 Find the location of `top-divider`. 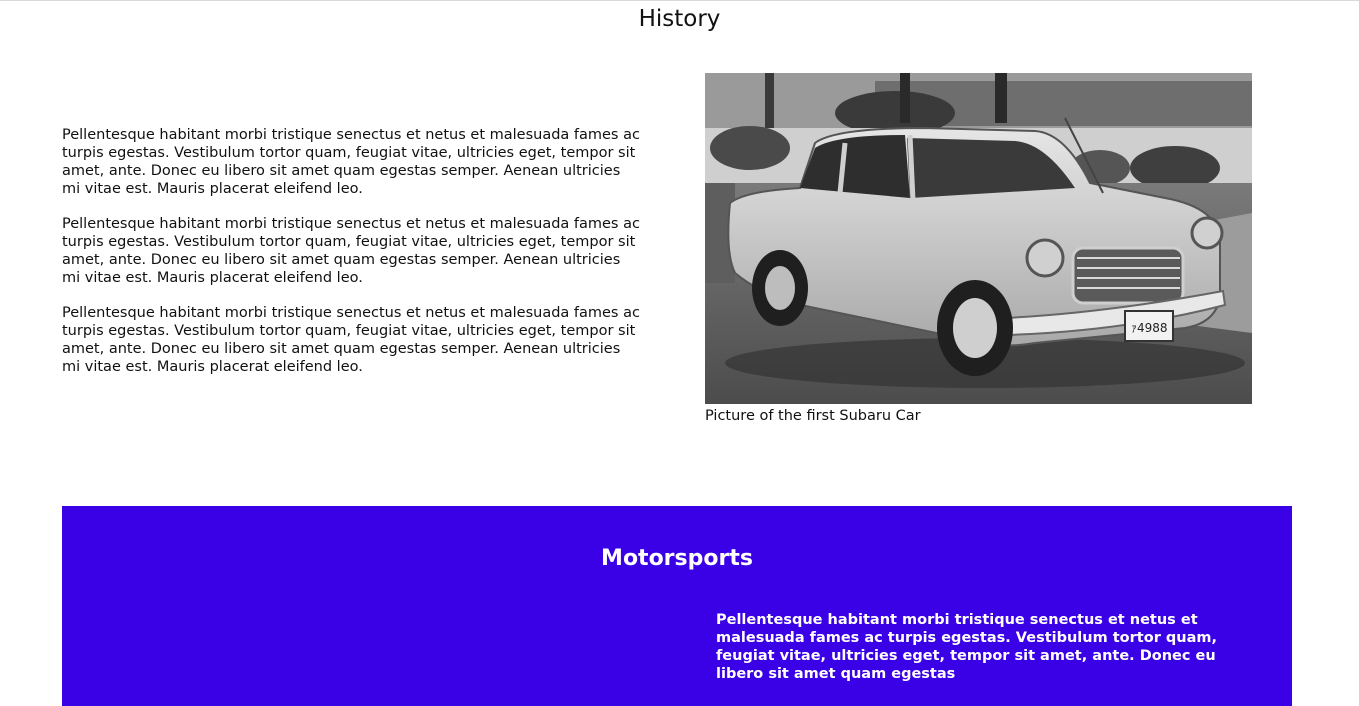

top-divider is located at coordinates (679, 0).